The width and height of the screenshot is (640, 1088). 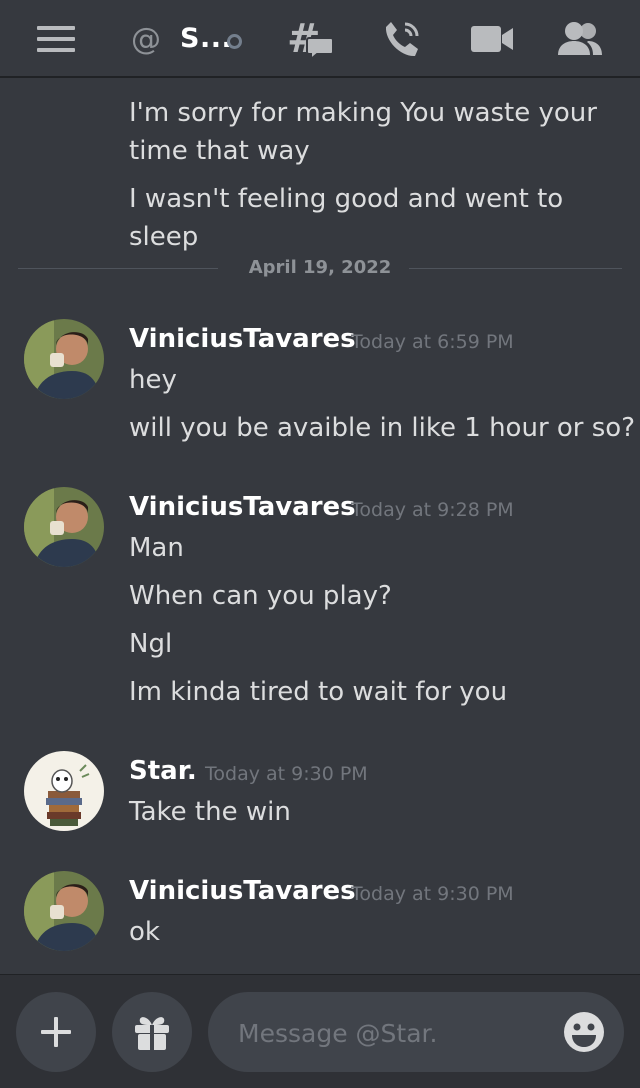 I want to click on emoji-button, so click(x=584, y=1032).